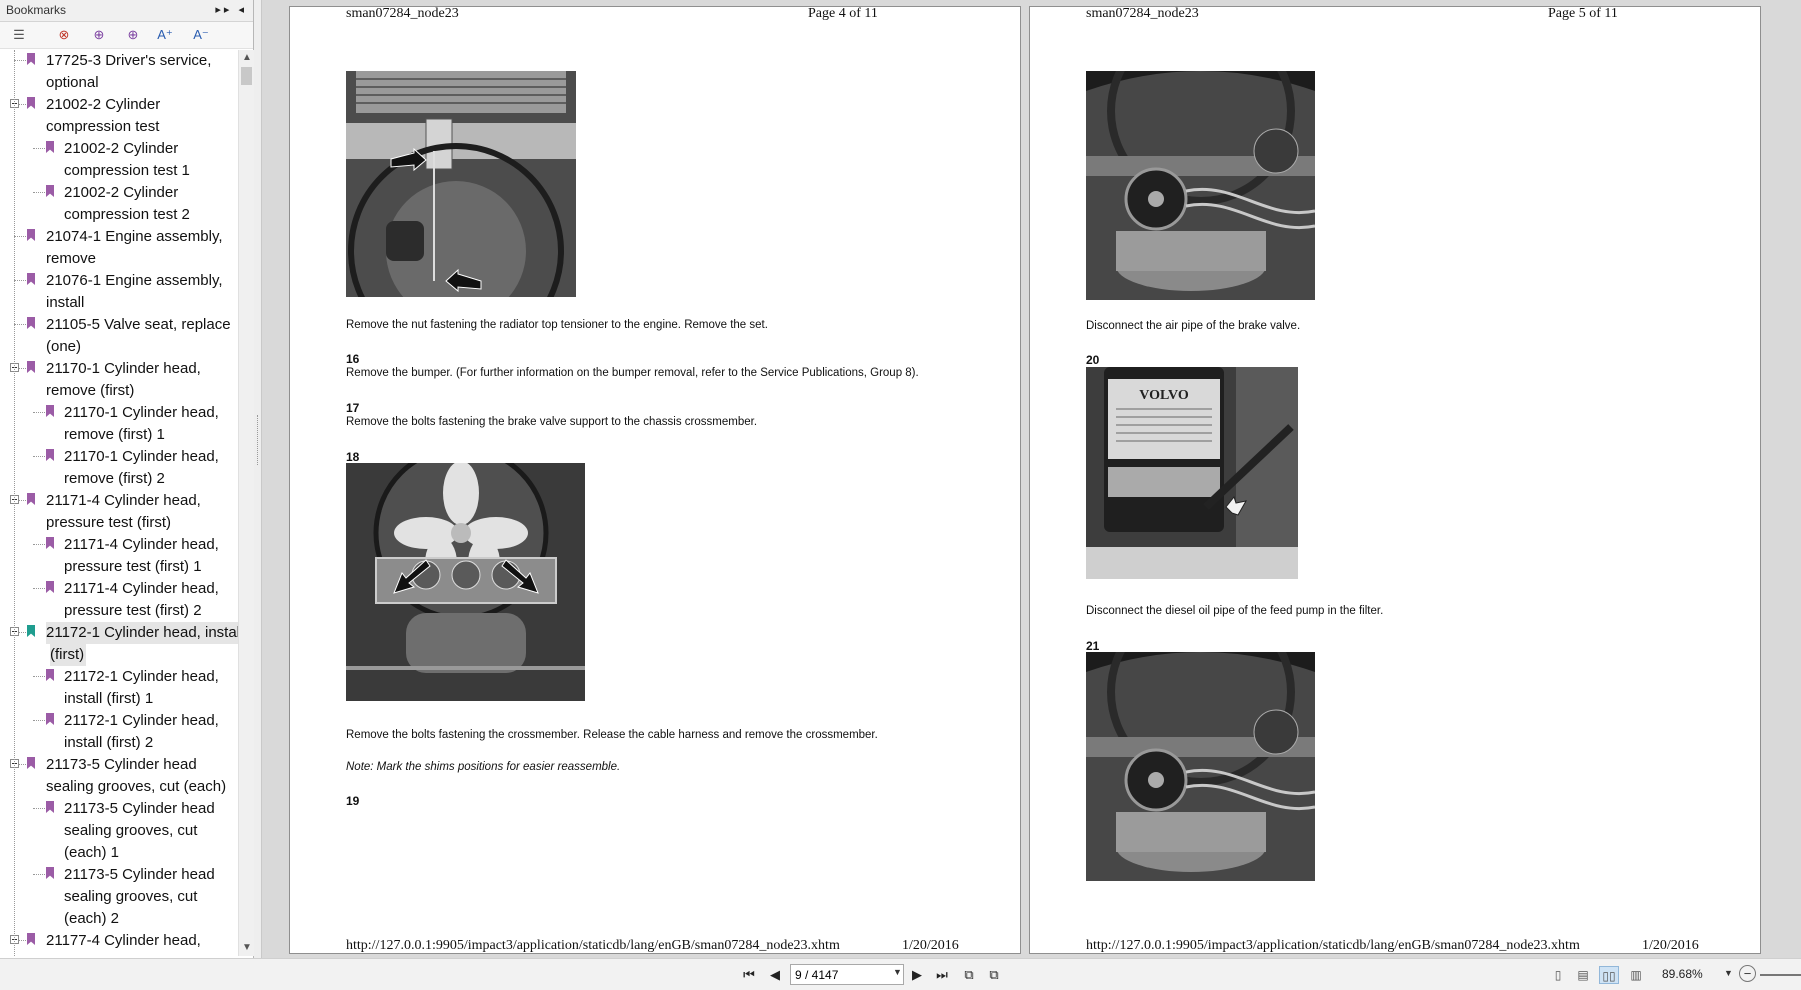 This screenshot has width=1801, height=990. Describe the element at coordinates (119, 72) in the screenshot. I see `bookmark-item: 17725-3 Driver's service, optional` at that location.